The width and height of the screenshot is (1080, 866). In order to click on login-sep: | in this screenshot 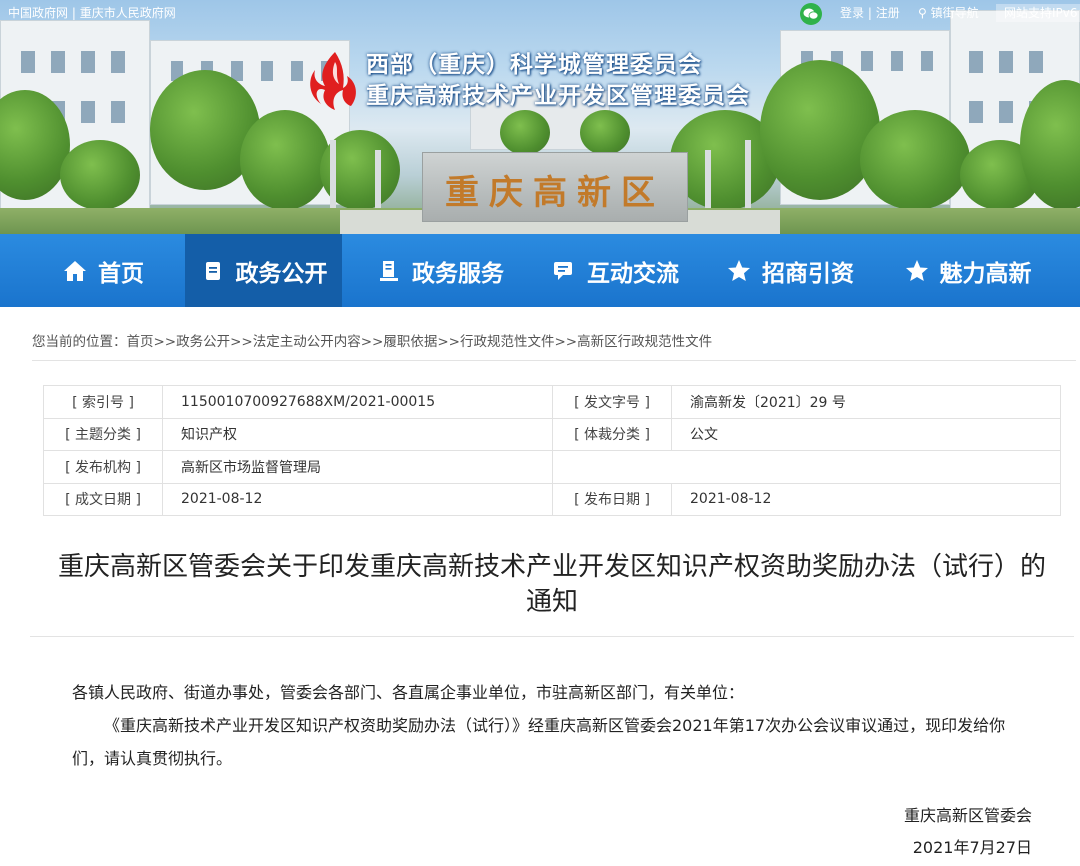, I will do `click(869, 13)`.